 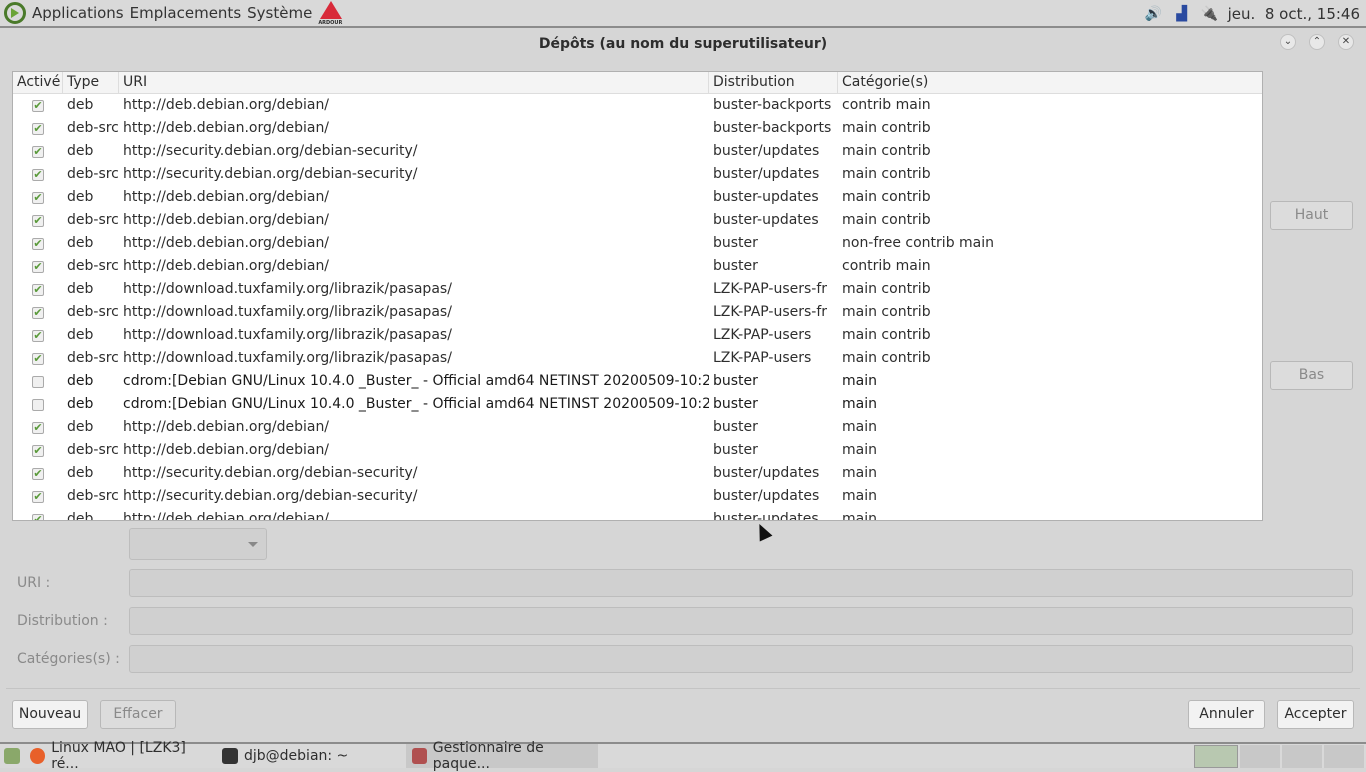 I want to click on workspace-switcher, so click(x=1302, y=756).